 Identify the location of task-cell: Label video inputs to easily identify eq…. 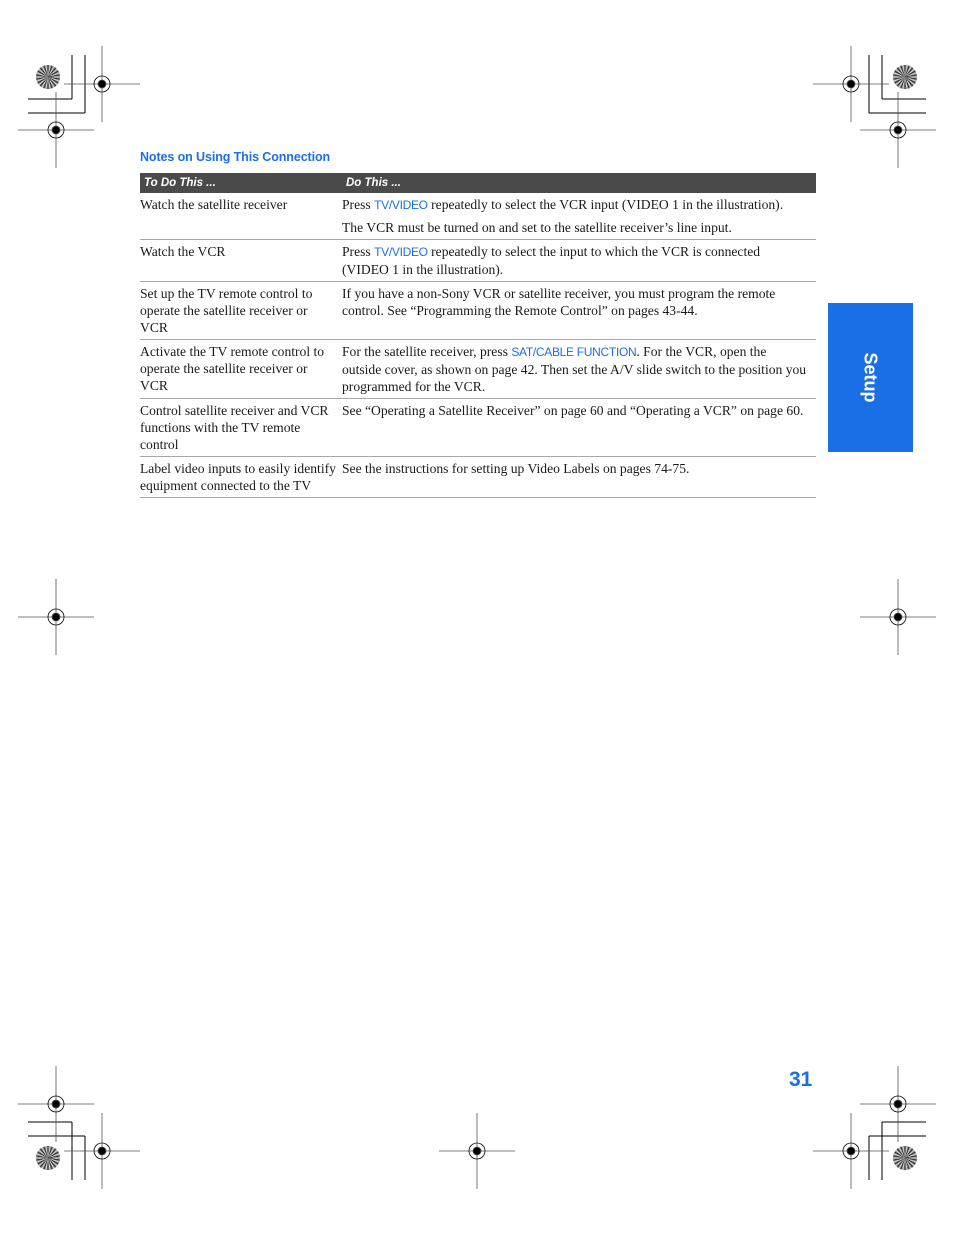
(241, 477).